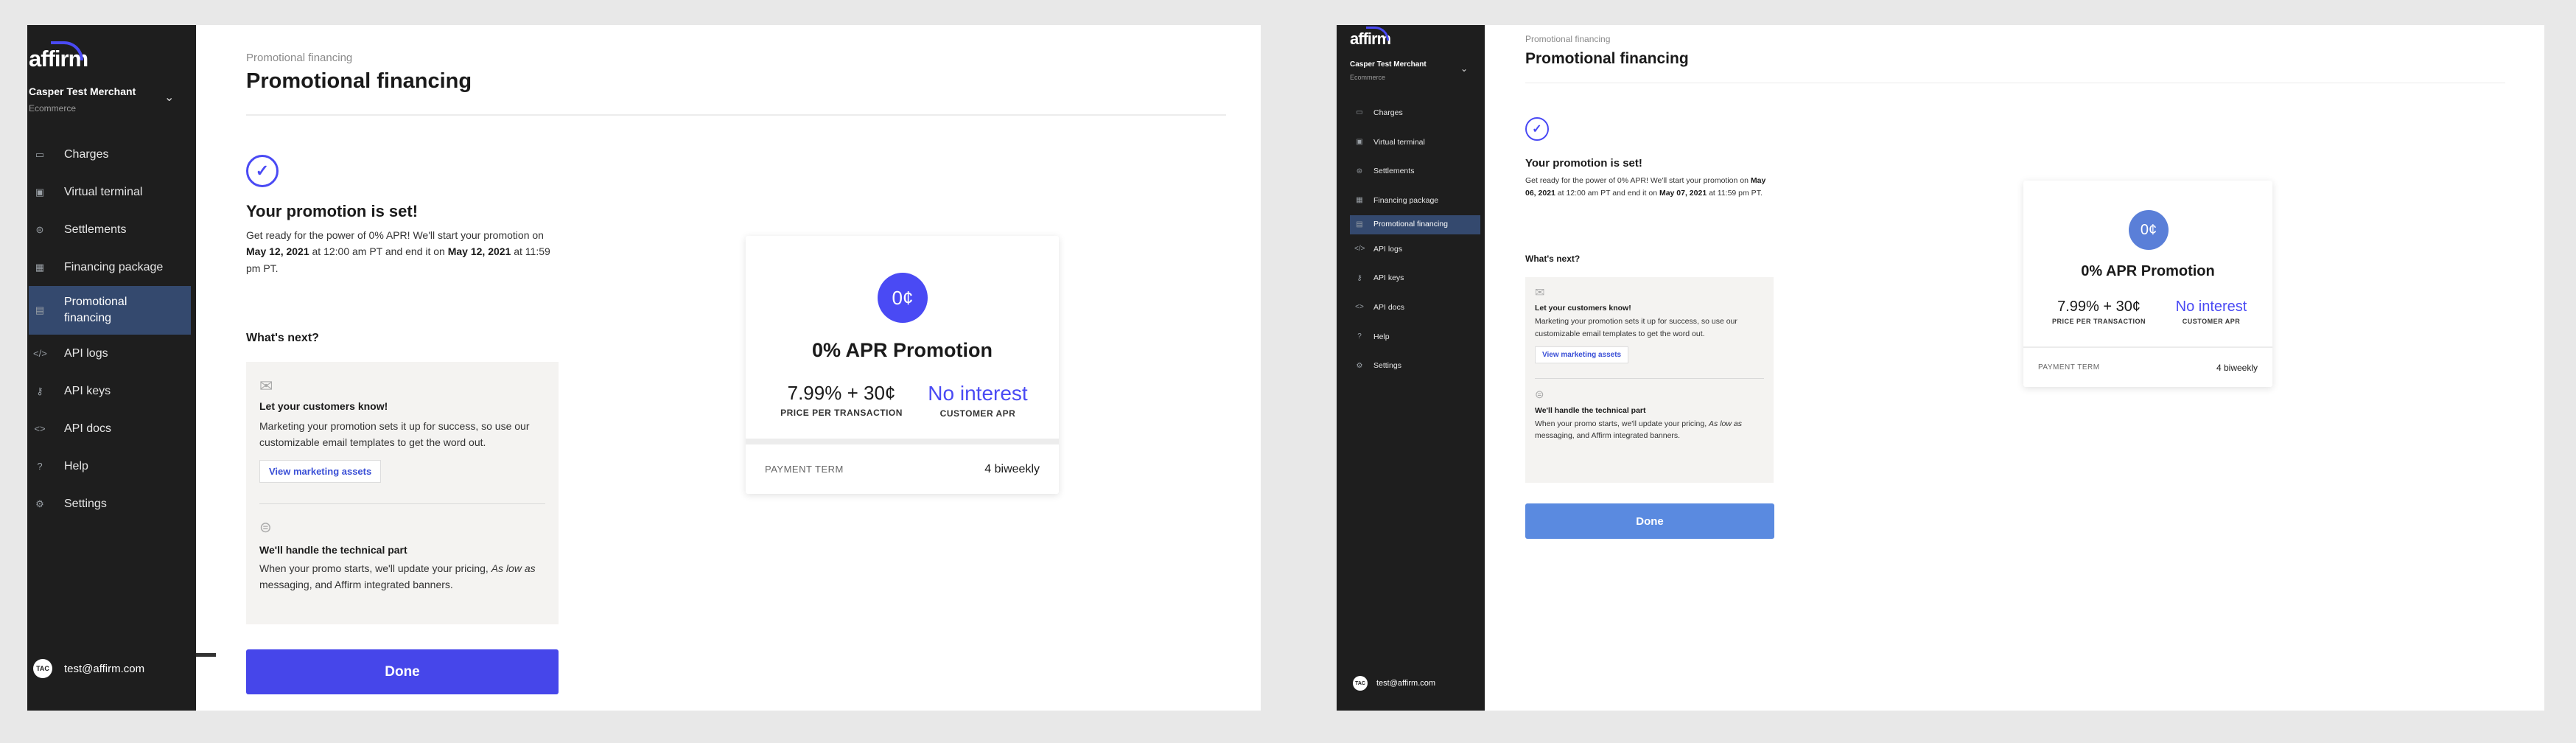 The width and height of the screenshot is (2576, 743). I want to click on term-value: 4 biweekly, so click(1012, 469).